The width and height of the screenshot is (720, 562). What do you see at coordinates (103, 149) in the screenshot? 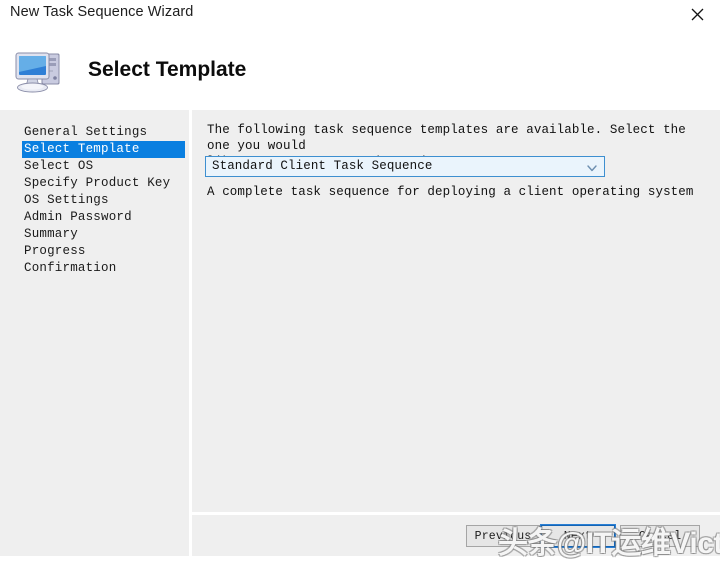
I see `sidebar-item-select-template: Select Template` at bounding box center [103, 149].